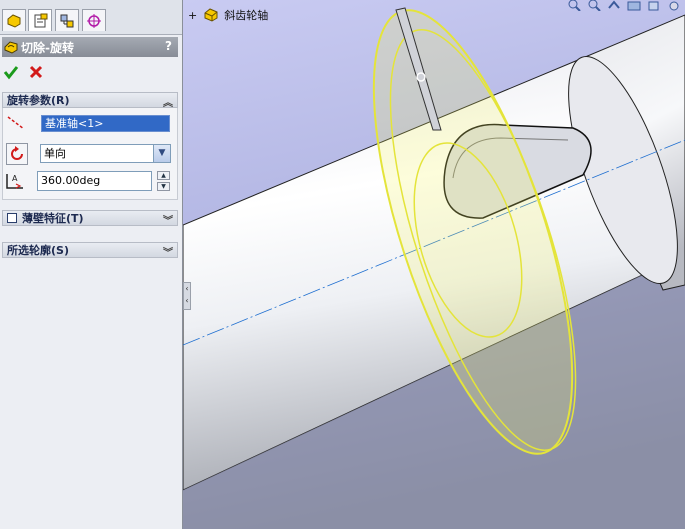 The image size is (685, 529). What do you see at coordinates (163, 181) in the screenshot?
I see `angle-spinner: ▲ ▼` at bounding box center [163, 181].